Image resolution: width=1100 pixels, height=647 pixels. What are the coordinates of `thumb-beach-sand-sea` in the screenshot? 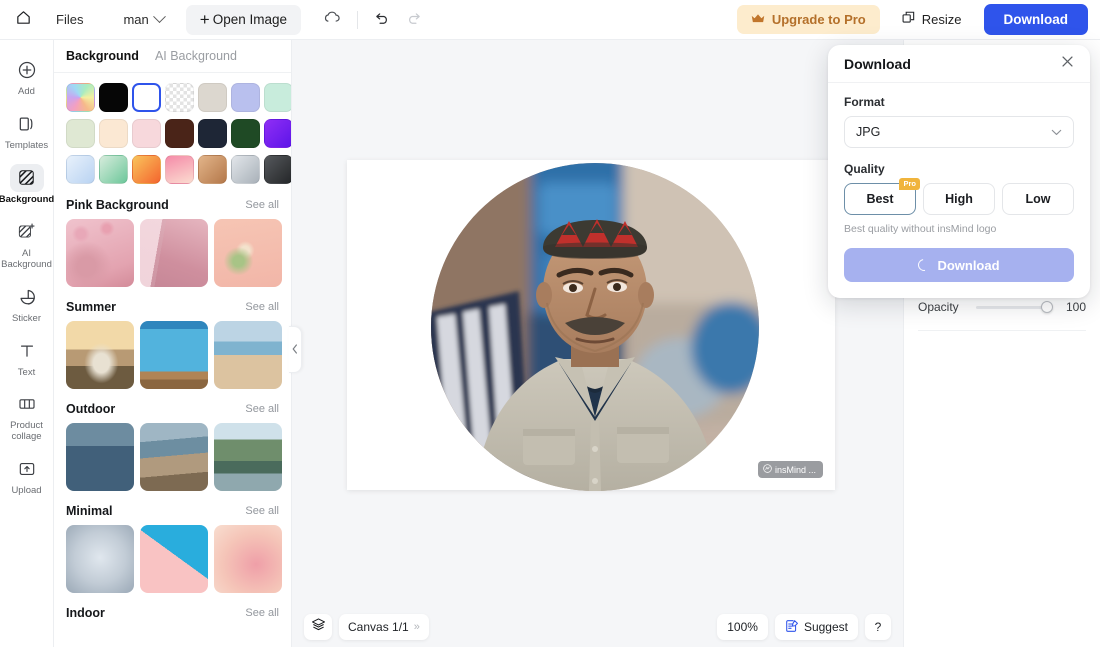 It's located at (248, 355).